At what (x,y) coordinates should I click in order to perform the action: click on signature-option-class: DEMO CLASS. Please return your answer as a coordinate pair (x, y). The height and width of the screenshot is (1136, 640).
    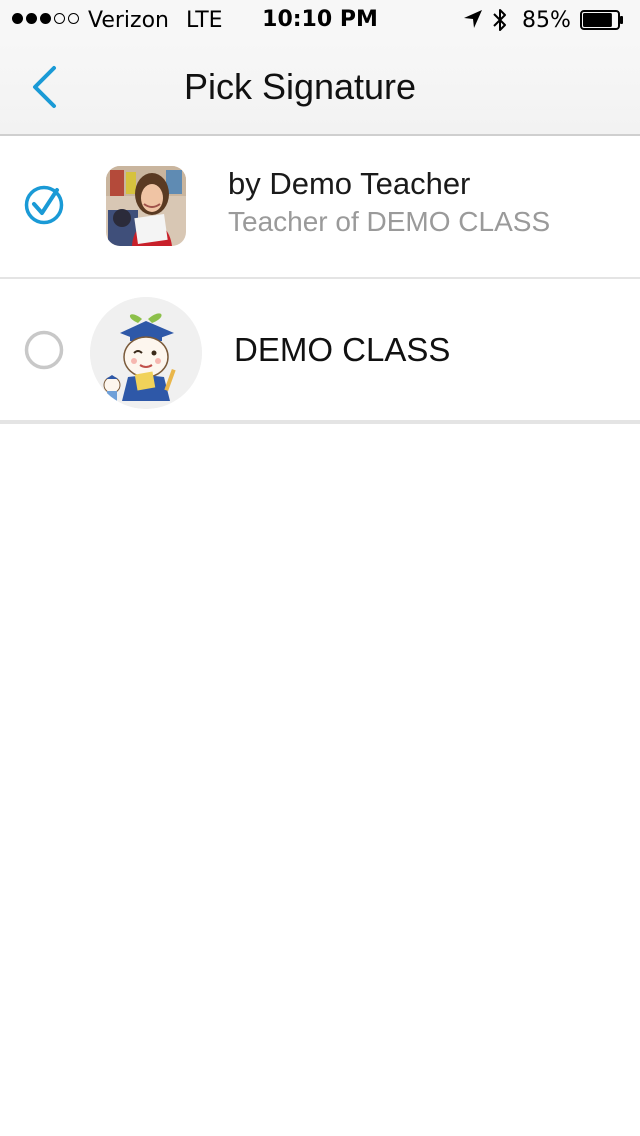
    Looking at the image, I should click on (320, 351).